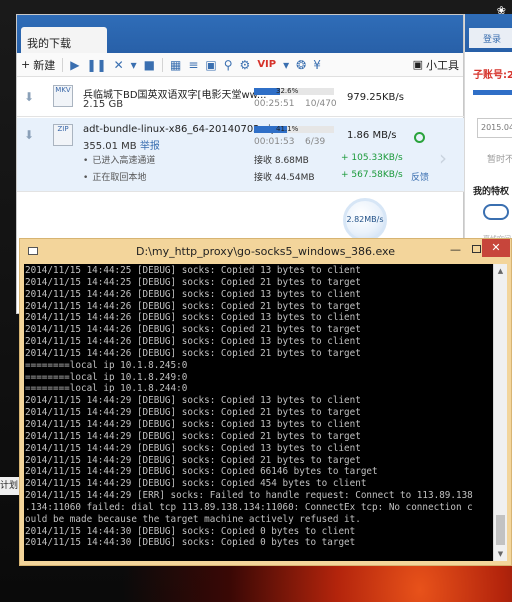  Describe the element at coordinates (287, 129) in the screenshot. I see `task-progress-text: 41.1%` at that location.